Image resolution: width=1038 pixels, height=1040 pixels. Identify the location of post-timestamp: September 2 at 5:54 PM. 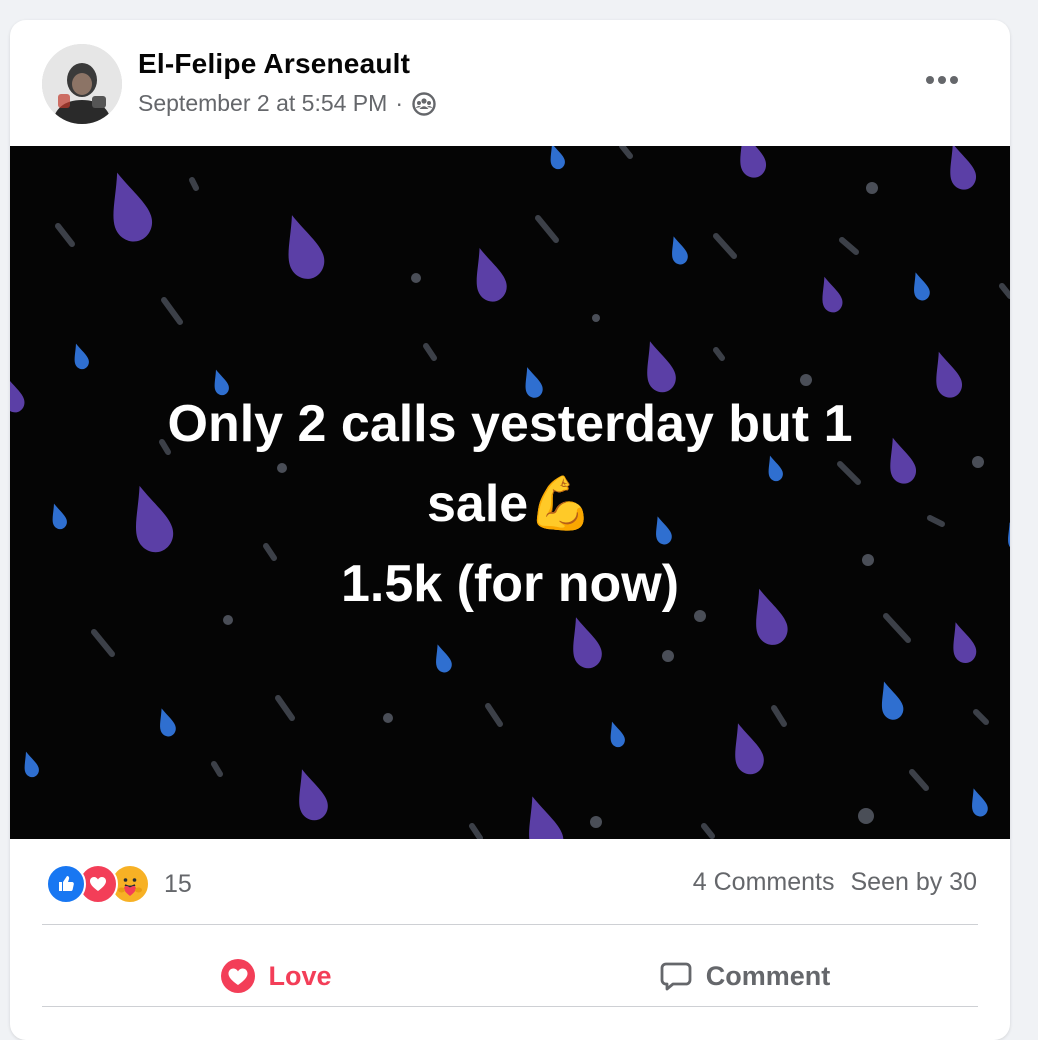
(262, 103).